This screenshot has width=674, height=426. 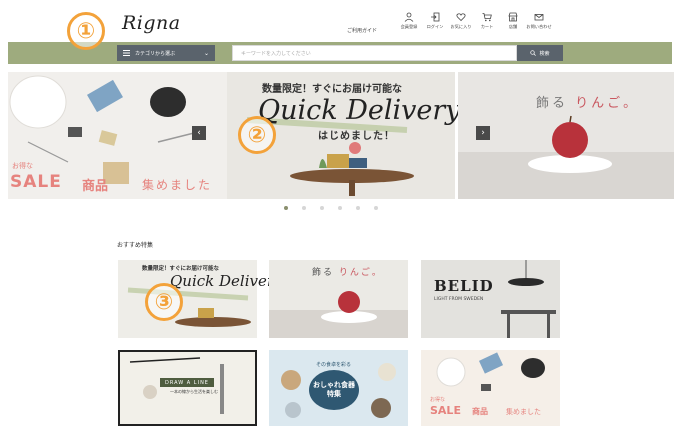 I want to click on cart-icon, so click(x=487, y=17).